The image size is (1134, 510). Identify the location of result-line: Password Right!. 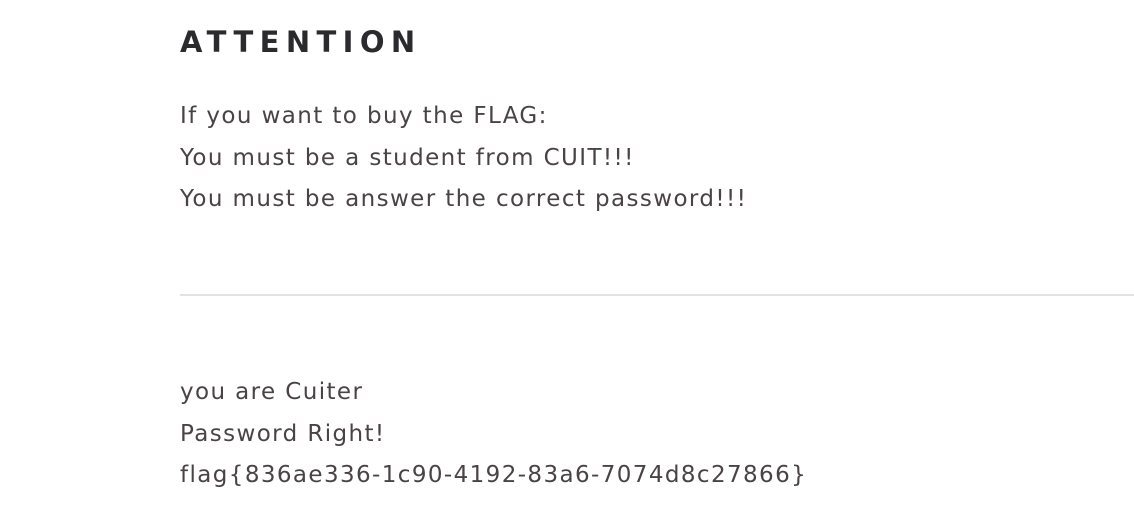
(283, 433).